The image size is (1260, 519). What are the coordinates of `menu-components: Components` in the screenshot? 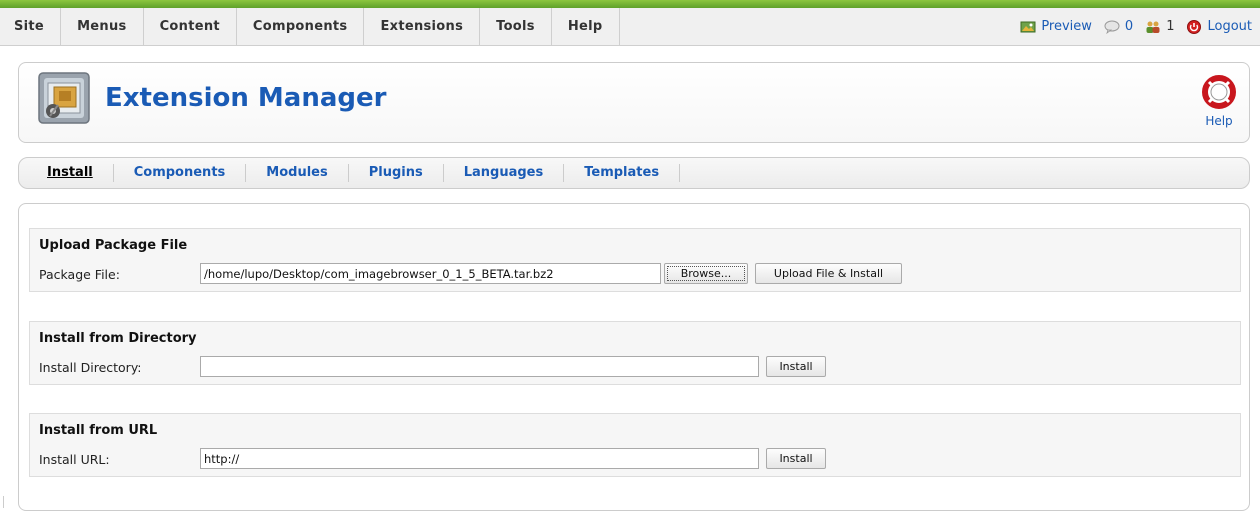 It's located at (301, 26).